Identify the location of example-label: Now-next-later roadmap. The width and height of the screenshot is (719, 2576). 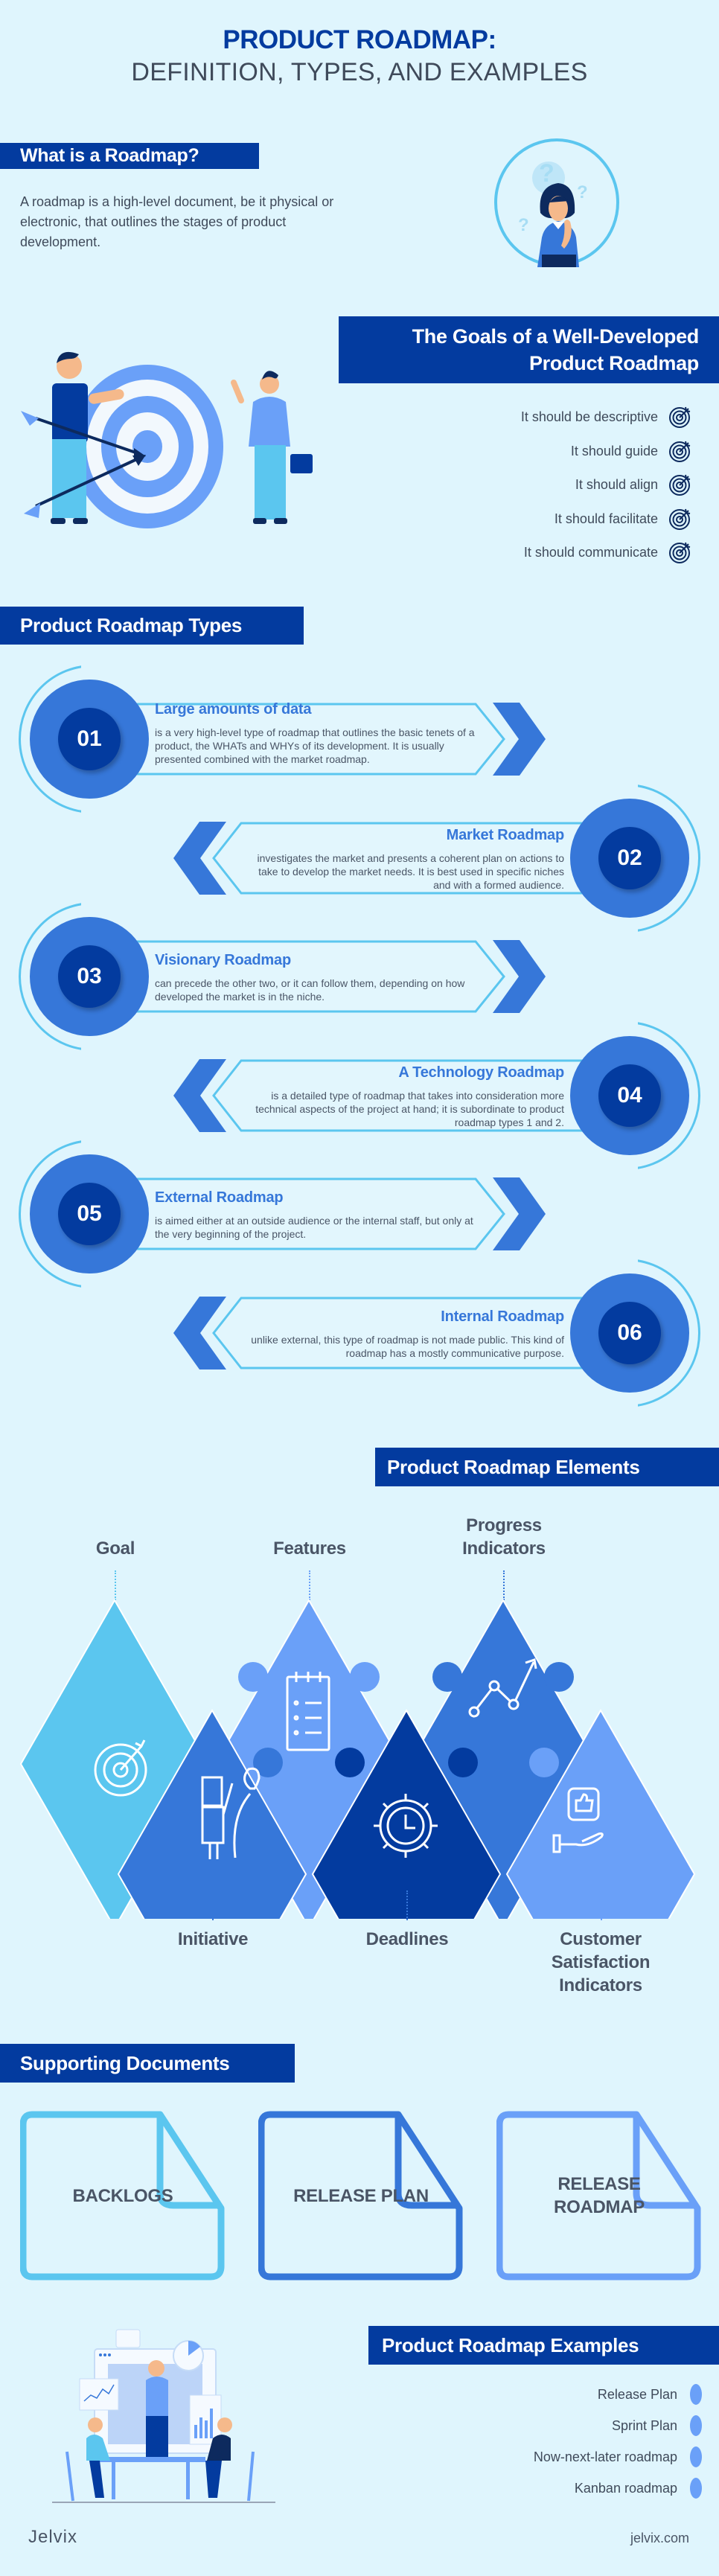
(605, 2456).